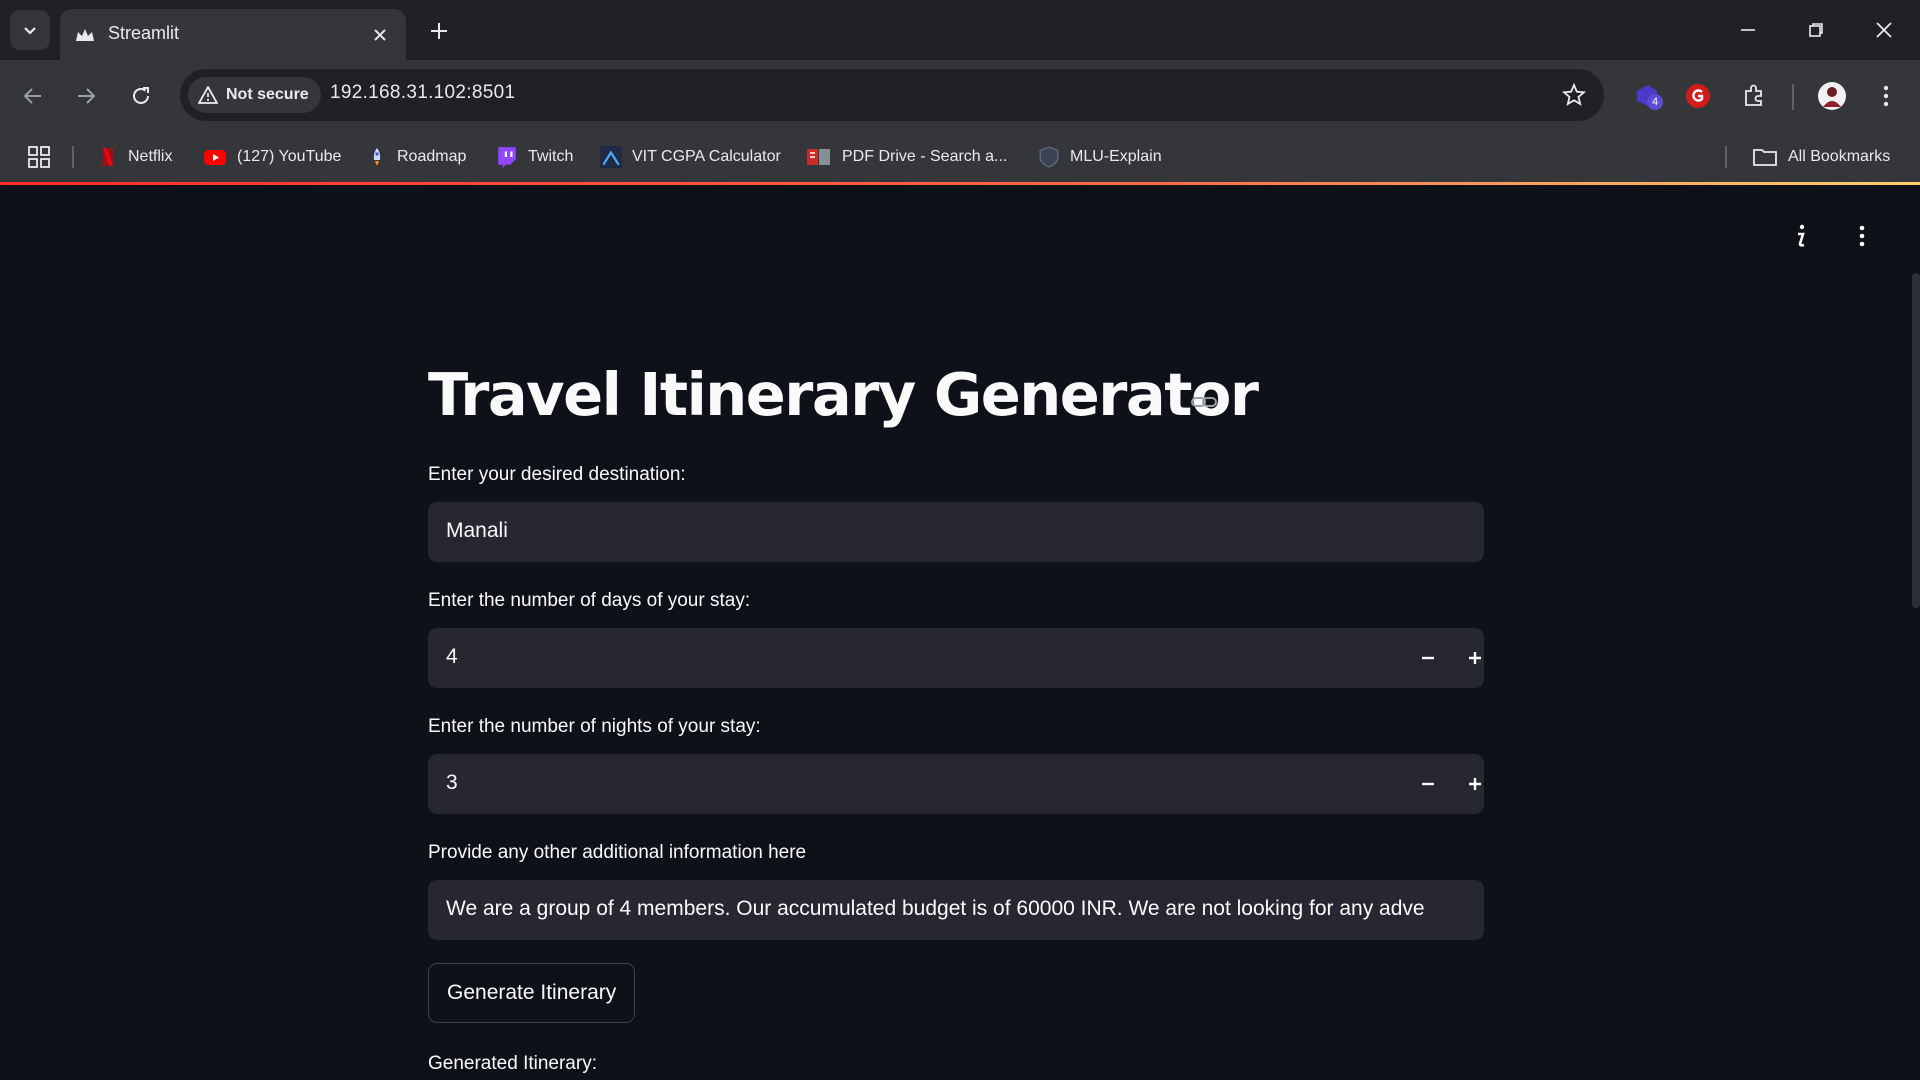 Image resolution: width=1920 pixels, height=1080 pixels. Describe the element at coordinates (532, 993) in the screenshot. I see `generate-itinerary-button: Generate Itinerary` at that location.